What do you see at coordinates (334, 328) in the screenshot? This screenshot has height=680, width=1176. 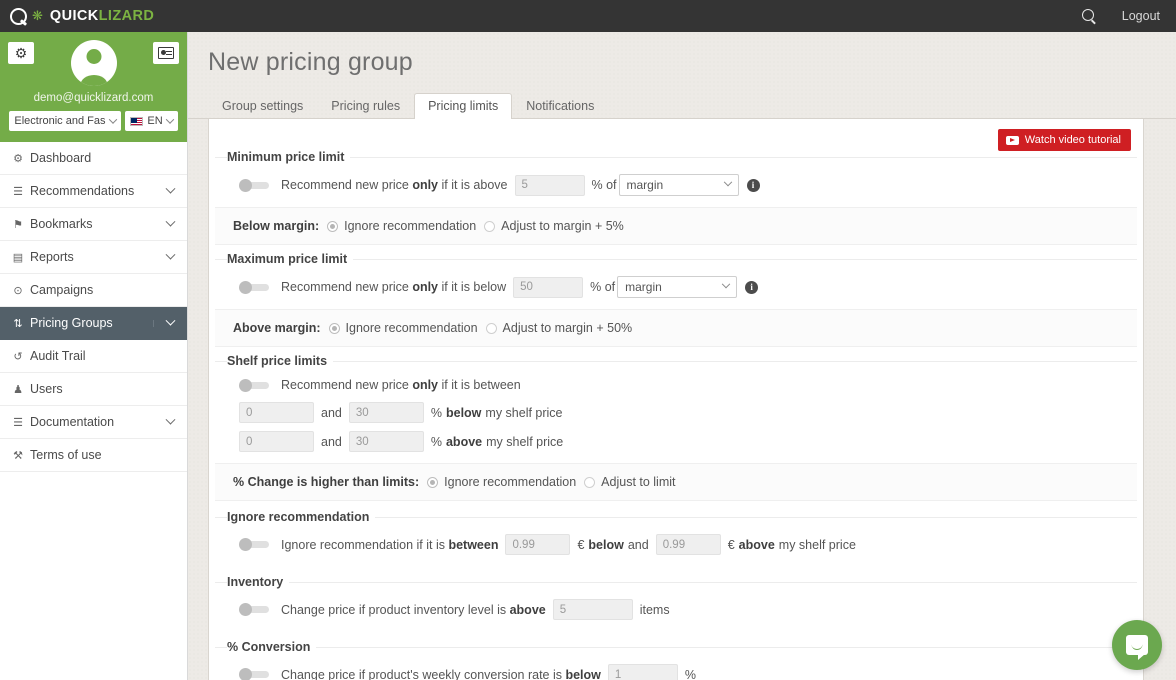 I see `above-margin-radio-ignore` at bounding box center [334, 328].